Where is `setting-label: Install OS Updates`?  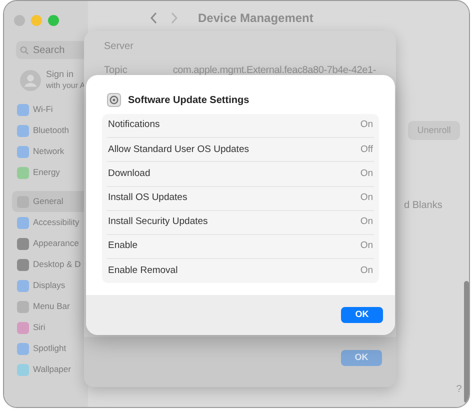
setting-label: Install OS Updates is located at coordinates (148, 198).